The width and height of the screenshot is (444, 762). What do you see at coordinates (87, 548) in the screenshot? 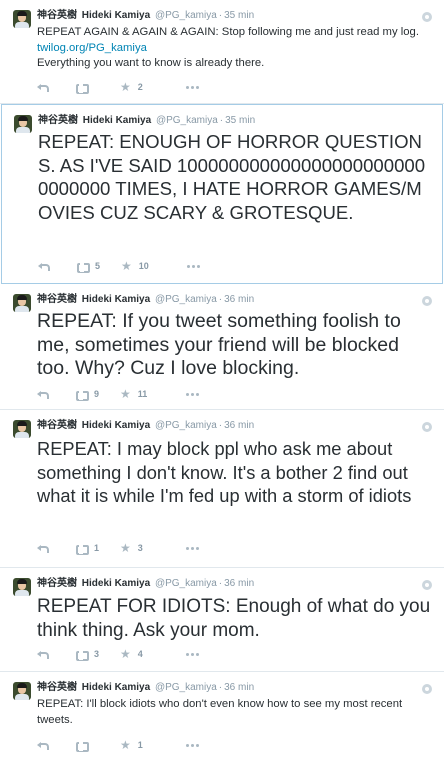
I see `retweet-button: 1` at bounding box center [87, 548].